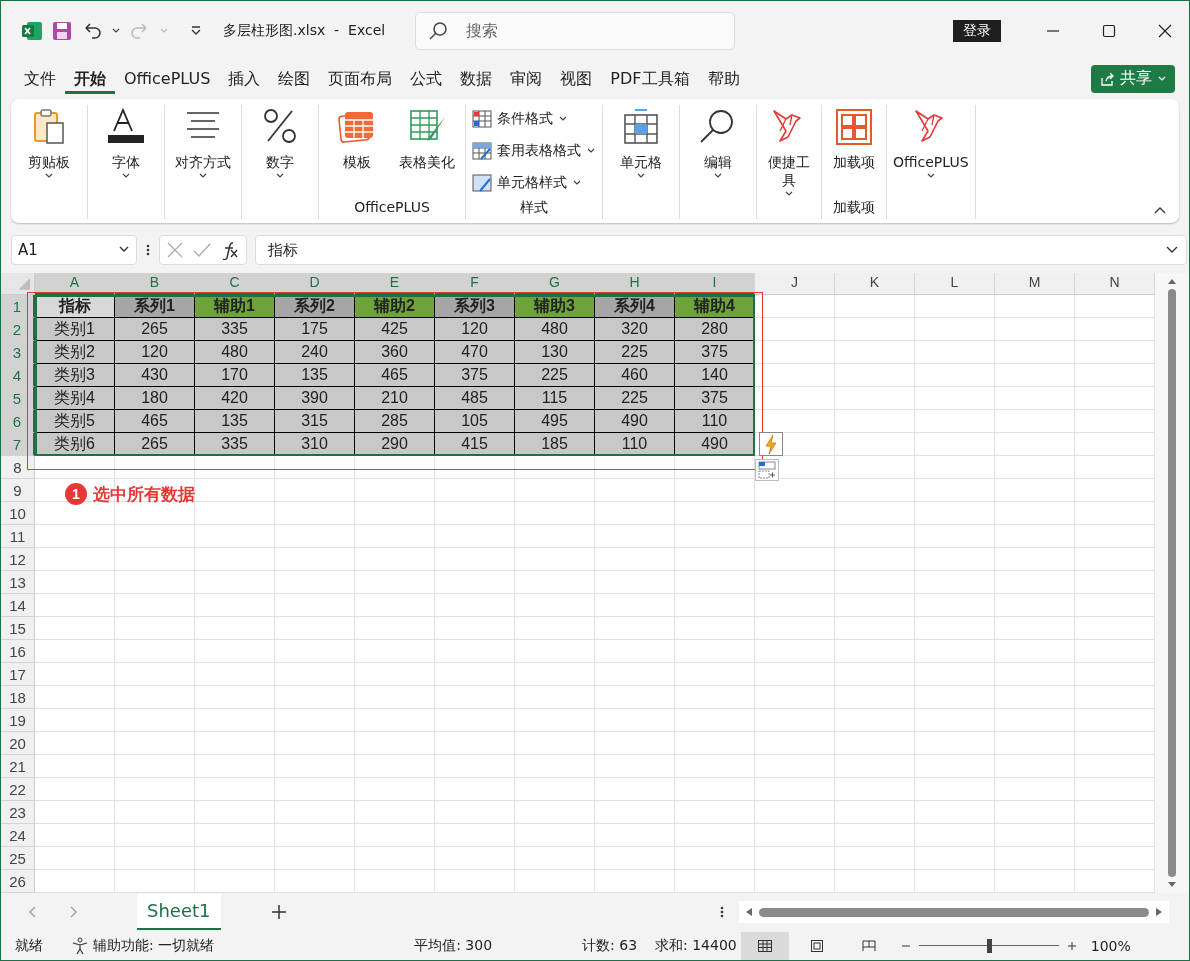 This screenshot has width=1190, height=961. I want to click on table-cell: 430, so click(155, 375).